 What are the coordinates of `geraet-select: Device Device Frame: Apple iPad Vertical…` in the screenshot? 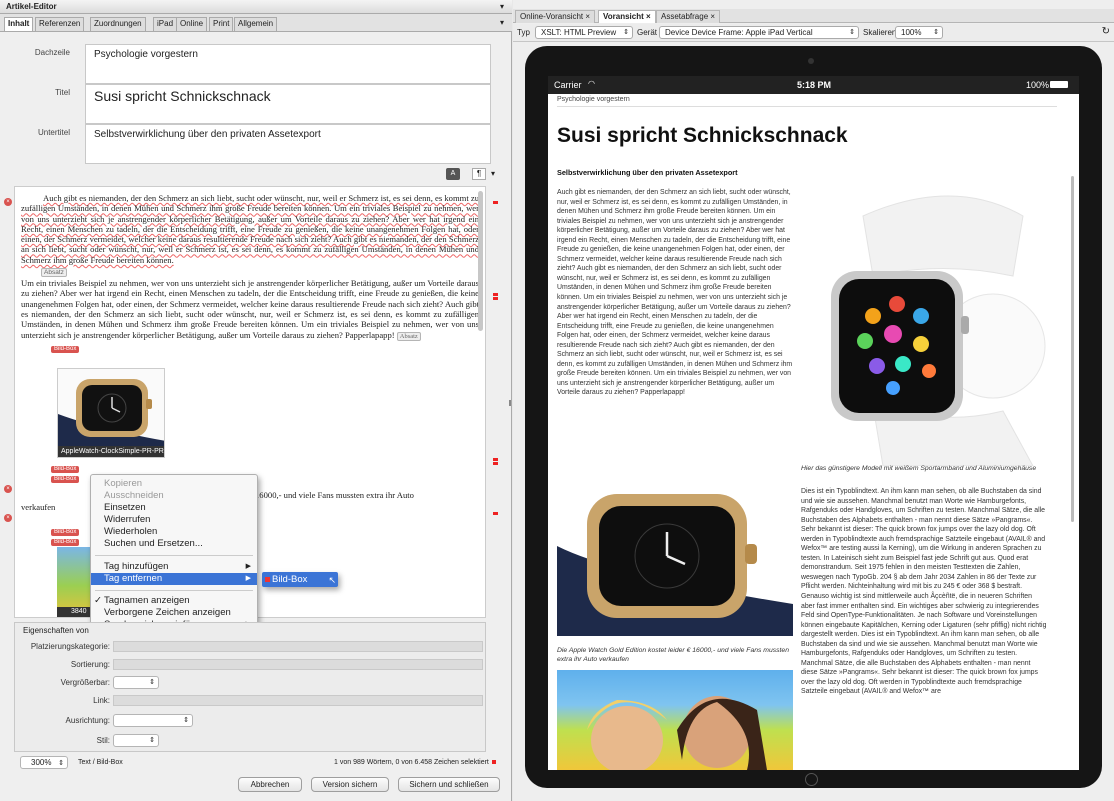 It's located at (759, 32).